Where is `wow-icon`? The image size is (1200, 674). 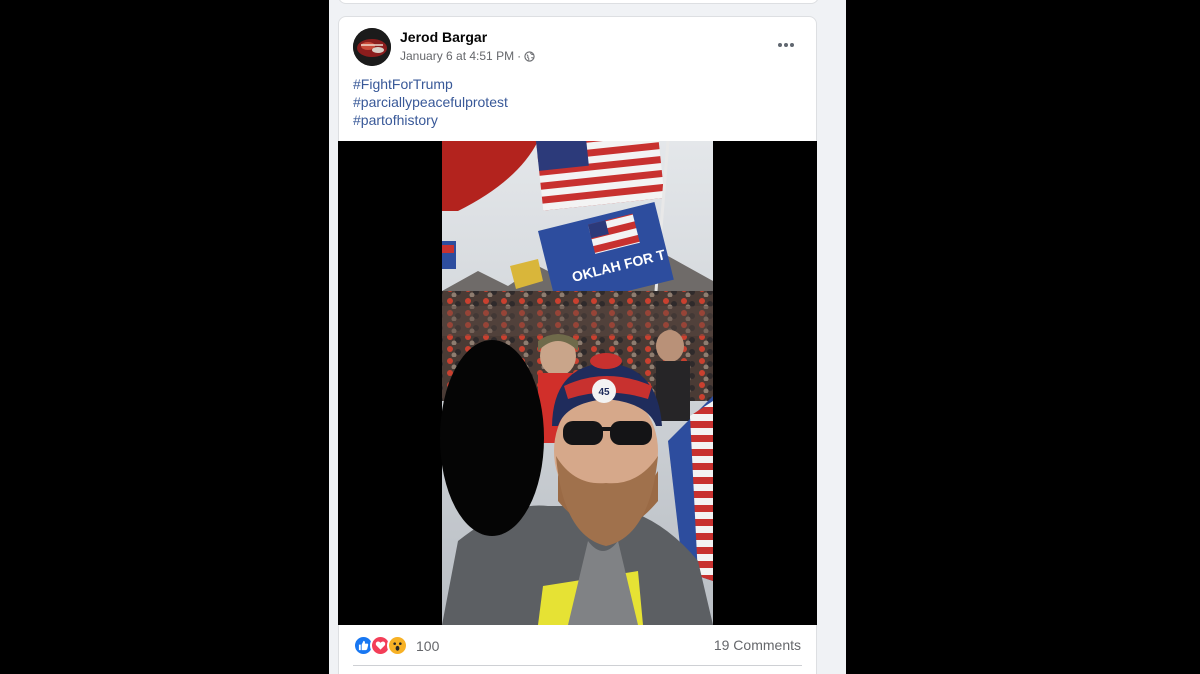 wow-icon is located at coordinates (397, 645).